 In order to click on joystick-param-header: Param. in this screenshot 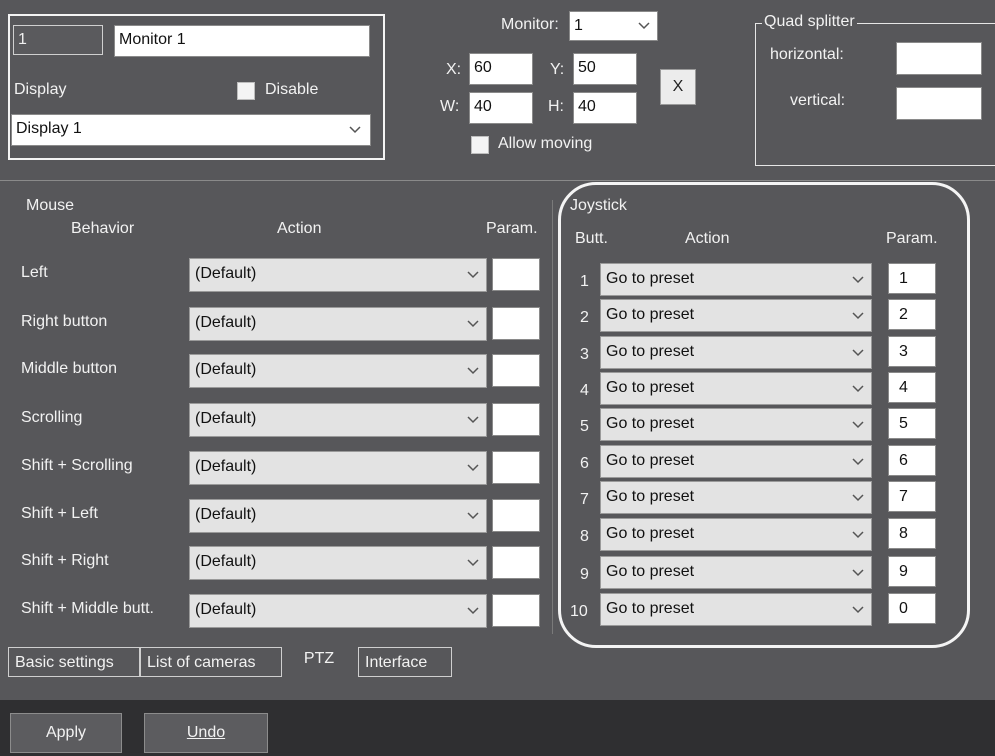, I will do `click(912, 238)`.